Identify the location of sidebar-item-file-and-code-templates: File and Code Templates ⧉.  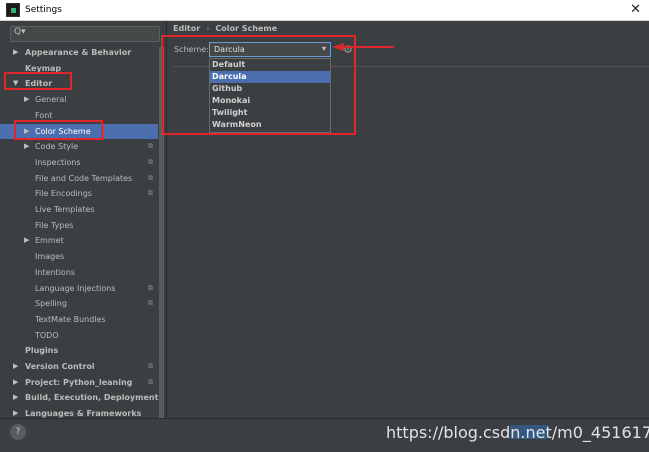
(79, 178).